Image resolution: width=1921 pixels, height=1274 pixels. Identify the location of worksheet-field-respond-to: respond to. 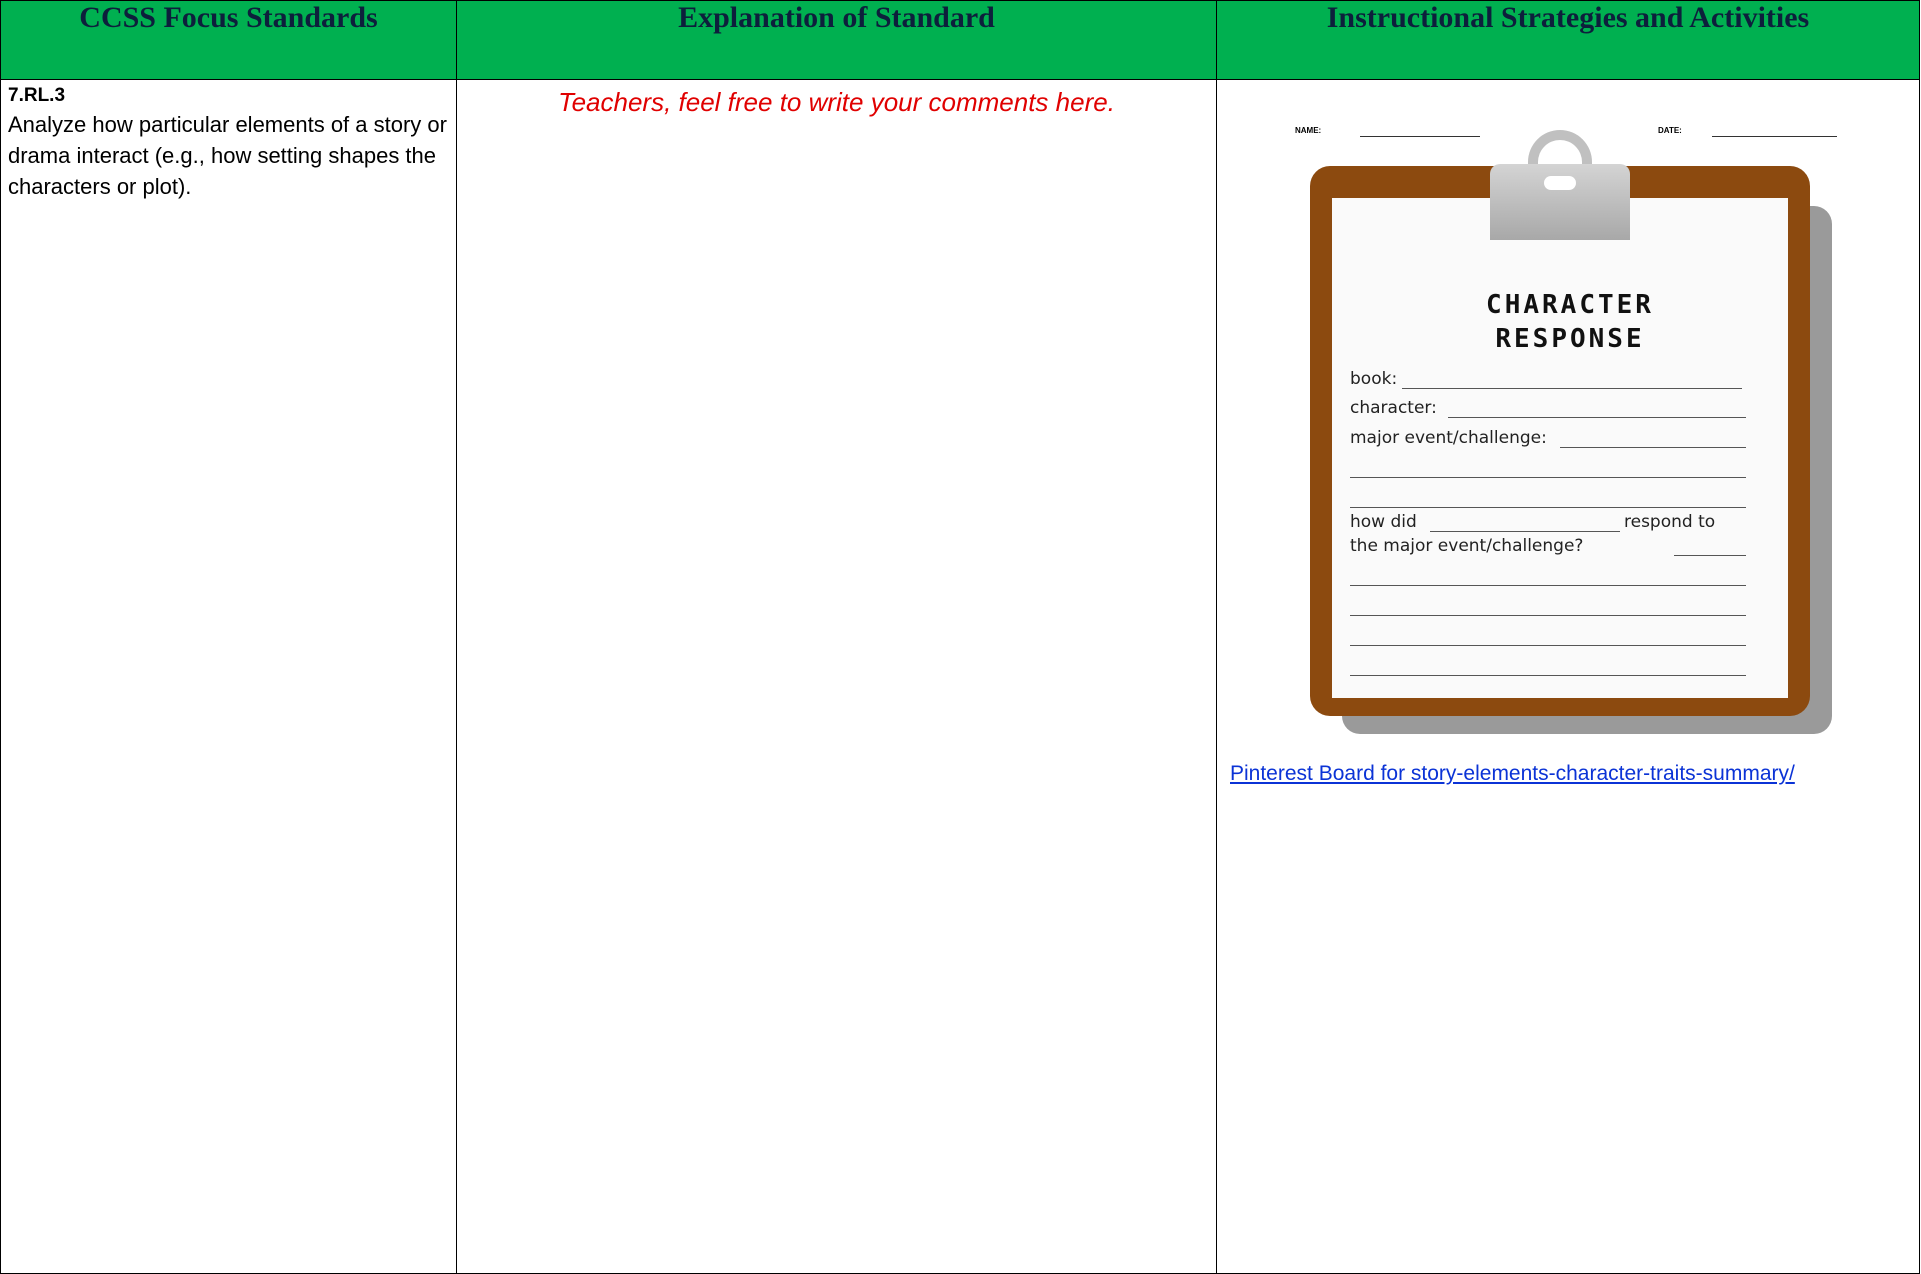
(1670, 522).